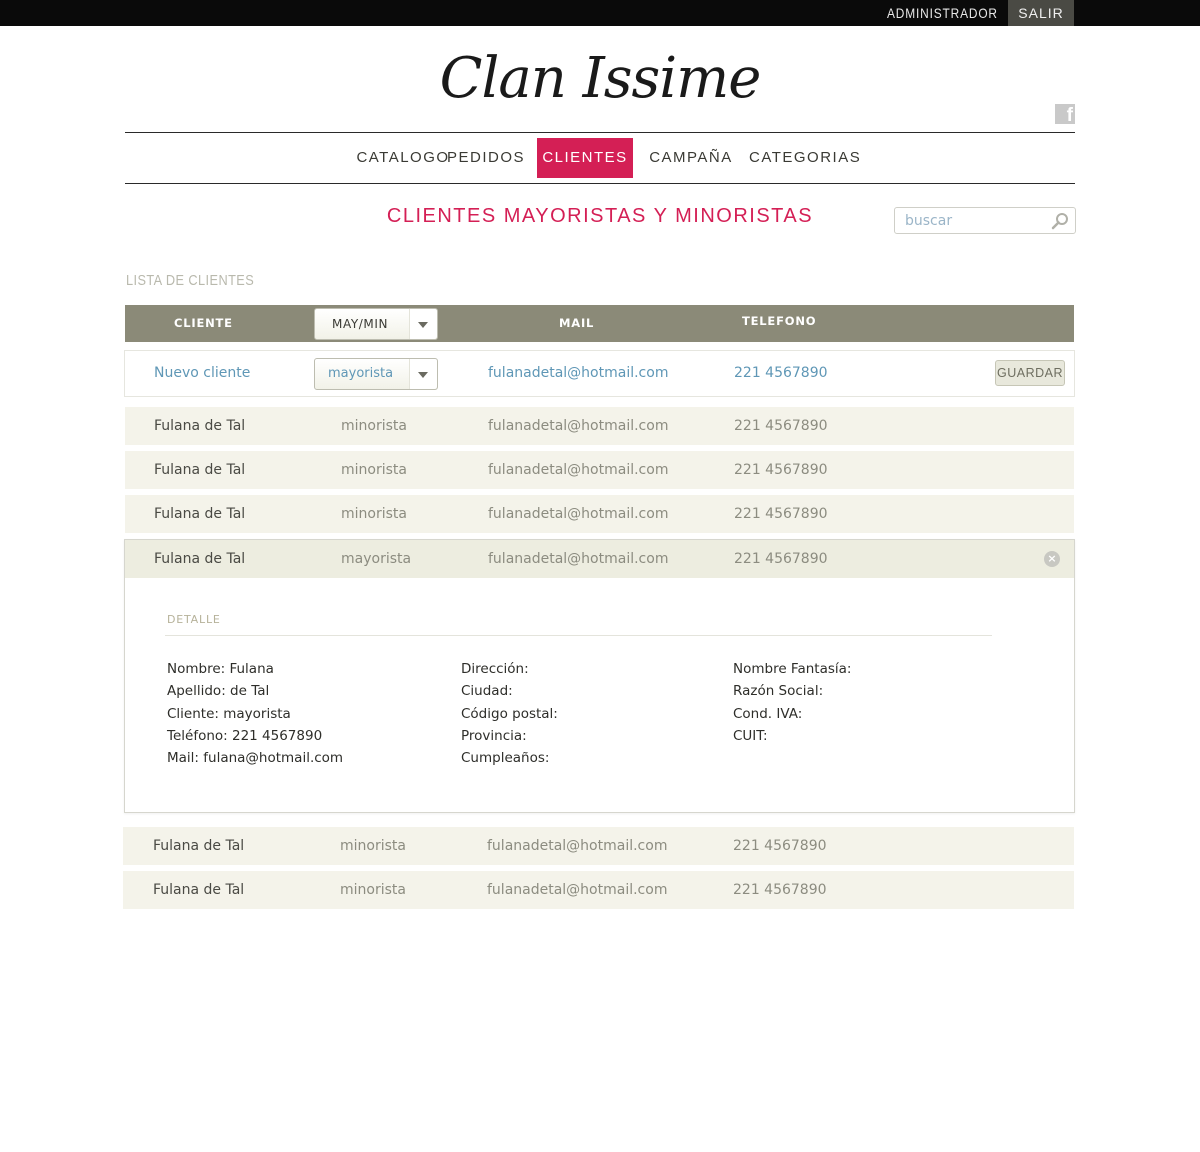 This screenshot has height=1152, width=1200. Describe the element at coordinates (229, 713) in the screenshot. I see `detail-field: Cliente: mayorista` at that location.